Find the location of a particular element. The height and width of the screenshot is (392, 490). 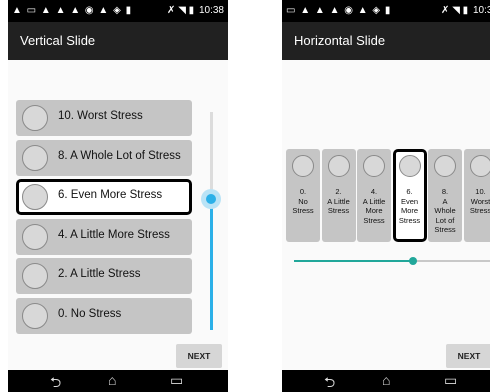

vertical-slider-fill is located at coordinates (211, 264).